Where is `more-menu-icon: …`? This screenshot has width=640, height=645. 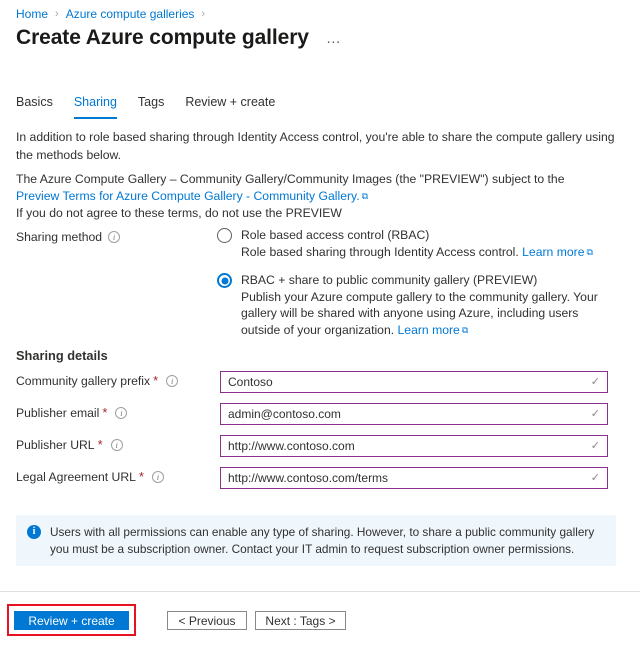
more-menu-icon: … is located at coordinates (334, 39).